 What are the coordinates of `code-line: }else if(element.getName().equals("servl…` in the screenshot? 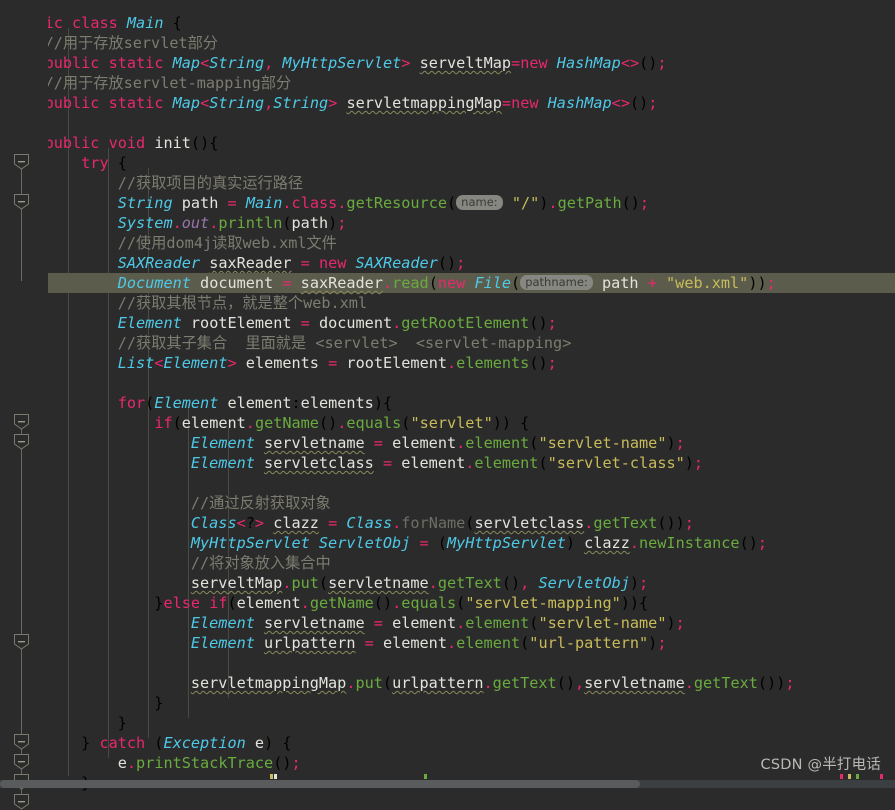 It's located at (447, 603).